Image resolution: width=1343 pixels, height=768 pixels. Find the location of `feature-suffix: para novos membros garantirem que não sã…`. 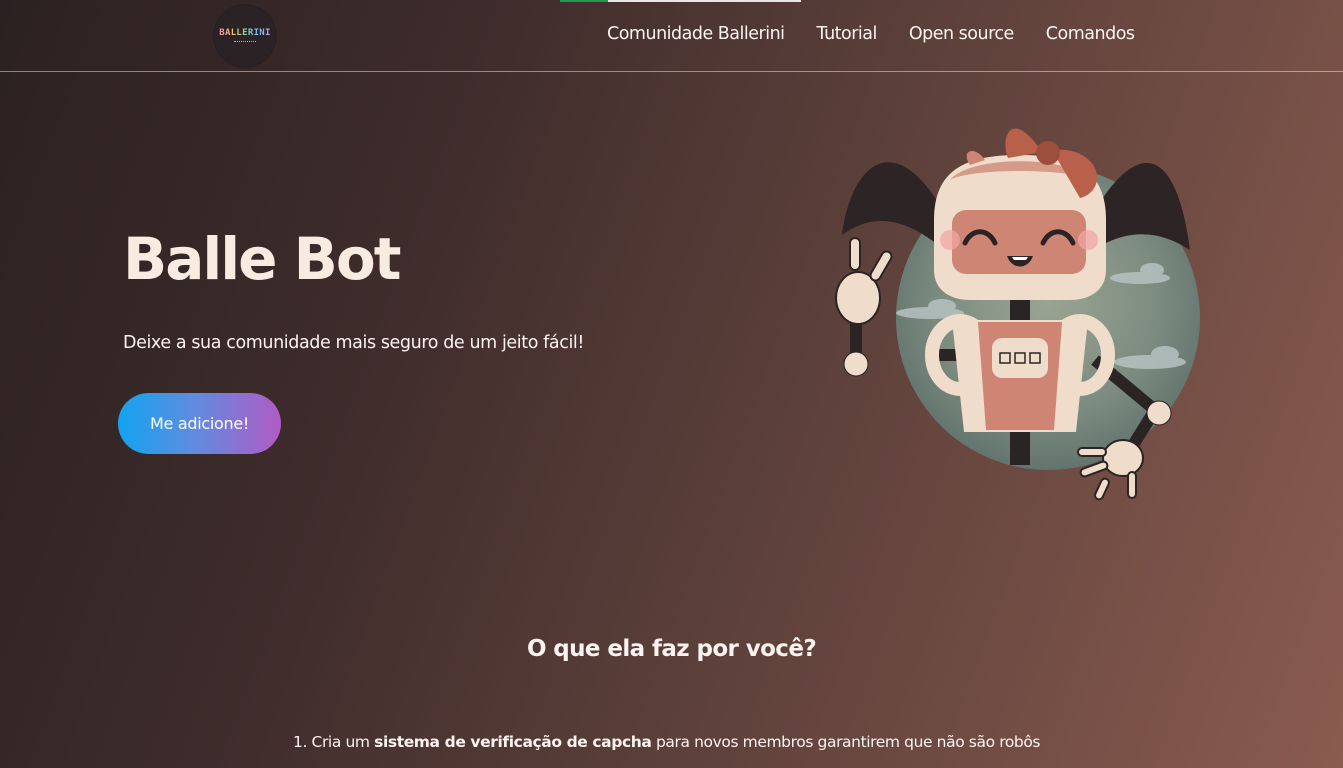

feature-suffix: para novos membros garantirem que não sã… is located at coordinates (848, 742).